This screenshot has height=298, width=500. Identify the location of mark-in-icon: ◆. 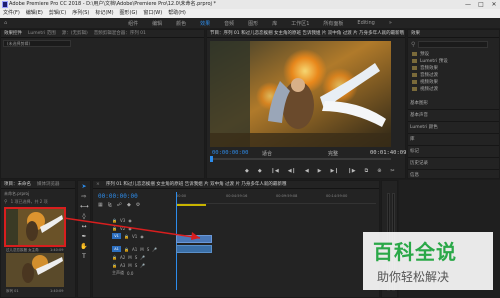
(260, 171).